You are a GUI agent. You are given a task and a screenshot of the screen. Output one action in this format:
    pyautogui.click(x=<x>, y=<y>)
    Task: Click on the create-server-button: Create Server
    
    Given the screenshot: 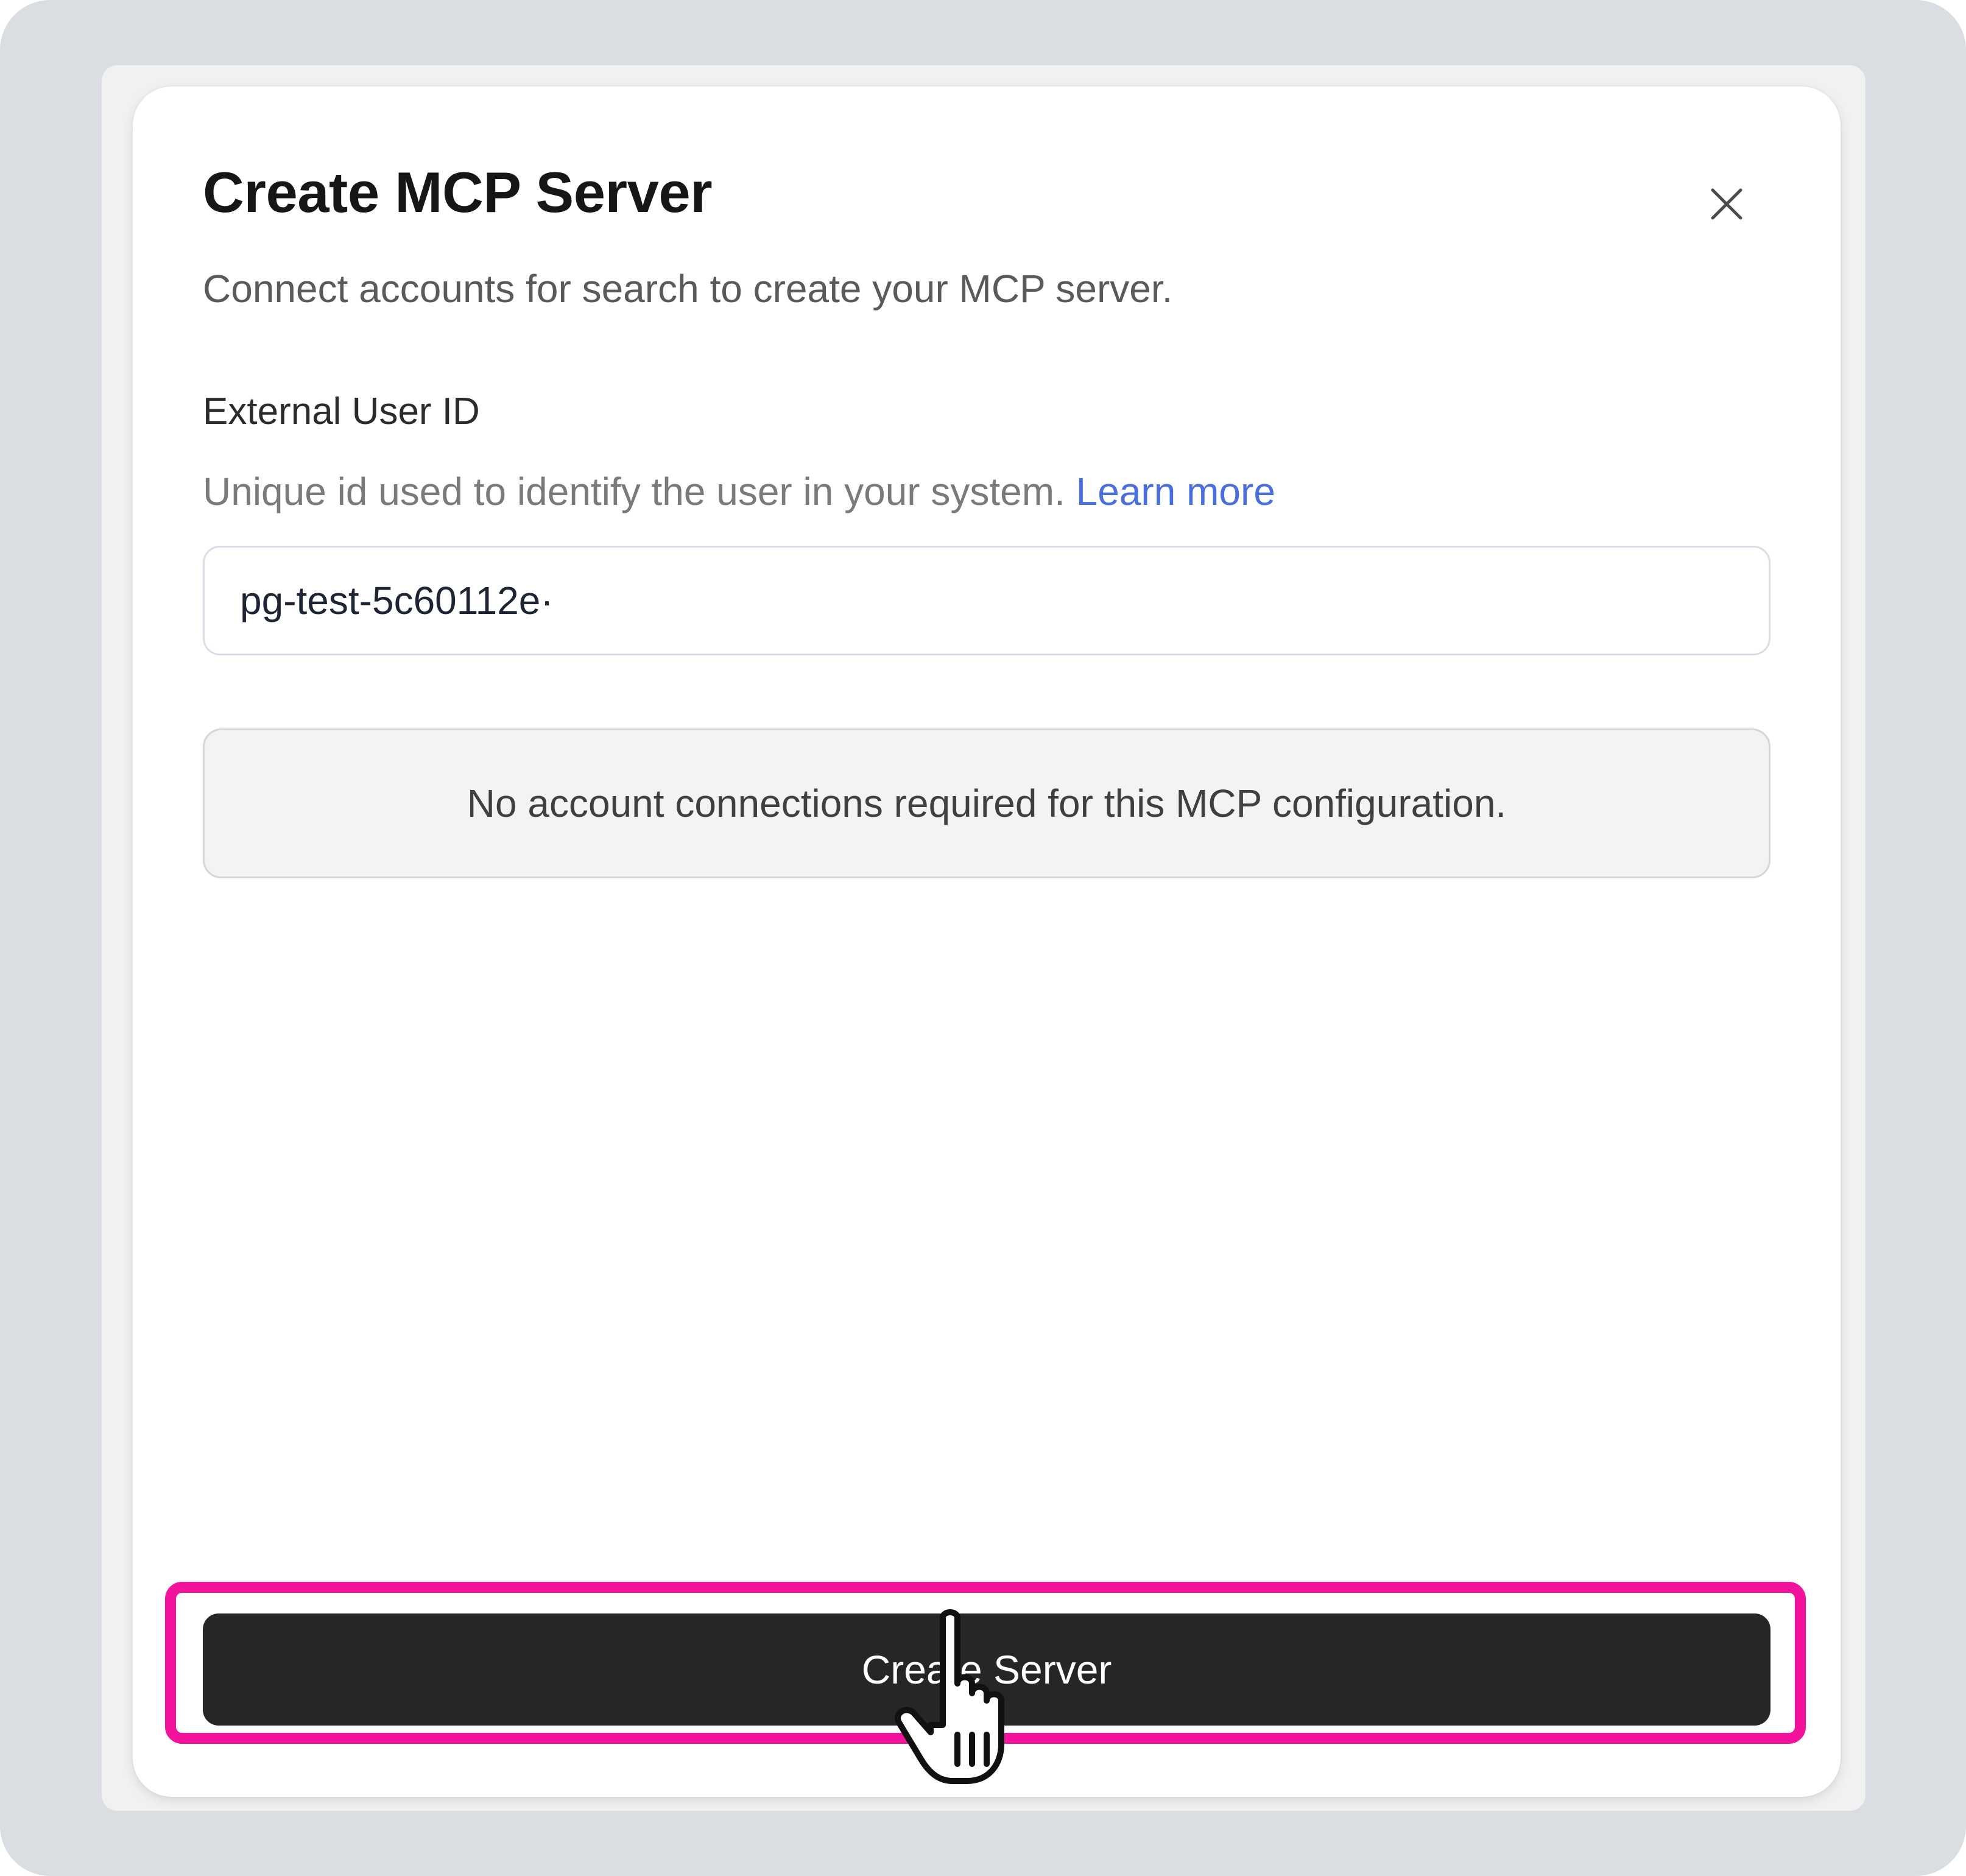 What is the action you would take?
    pyautogui.click(x=986, y=1670)
    